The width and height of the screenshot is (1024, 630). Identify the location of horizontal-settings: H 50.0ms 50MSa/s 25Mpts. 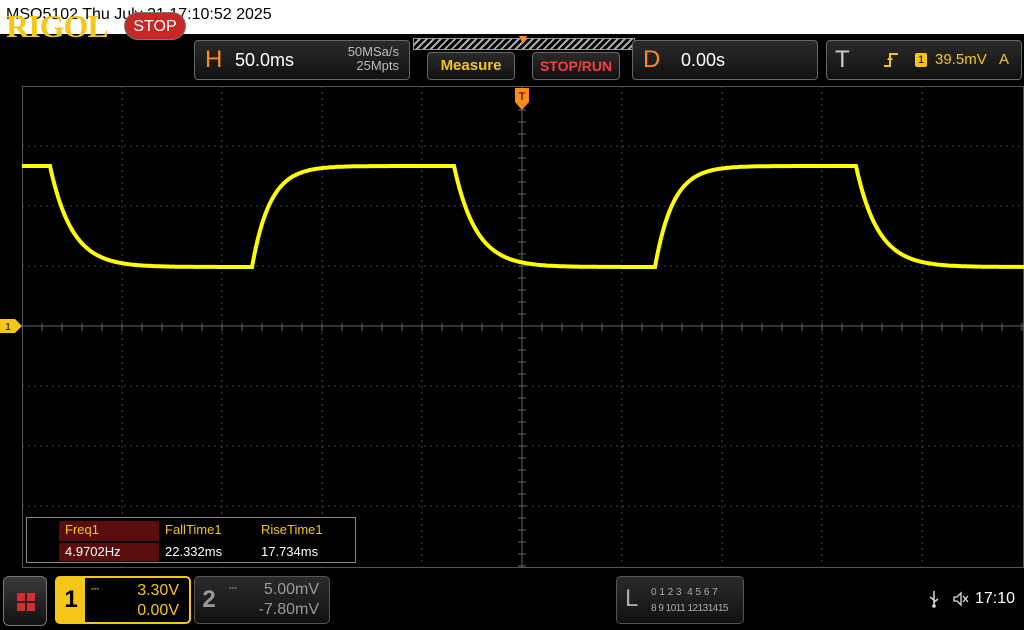
(302, 60).